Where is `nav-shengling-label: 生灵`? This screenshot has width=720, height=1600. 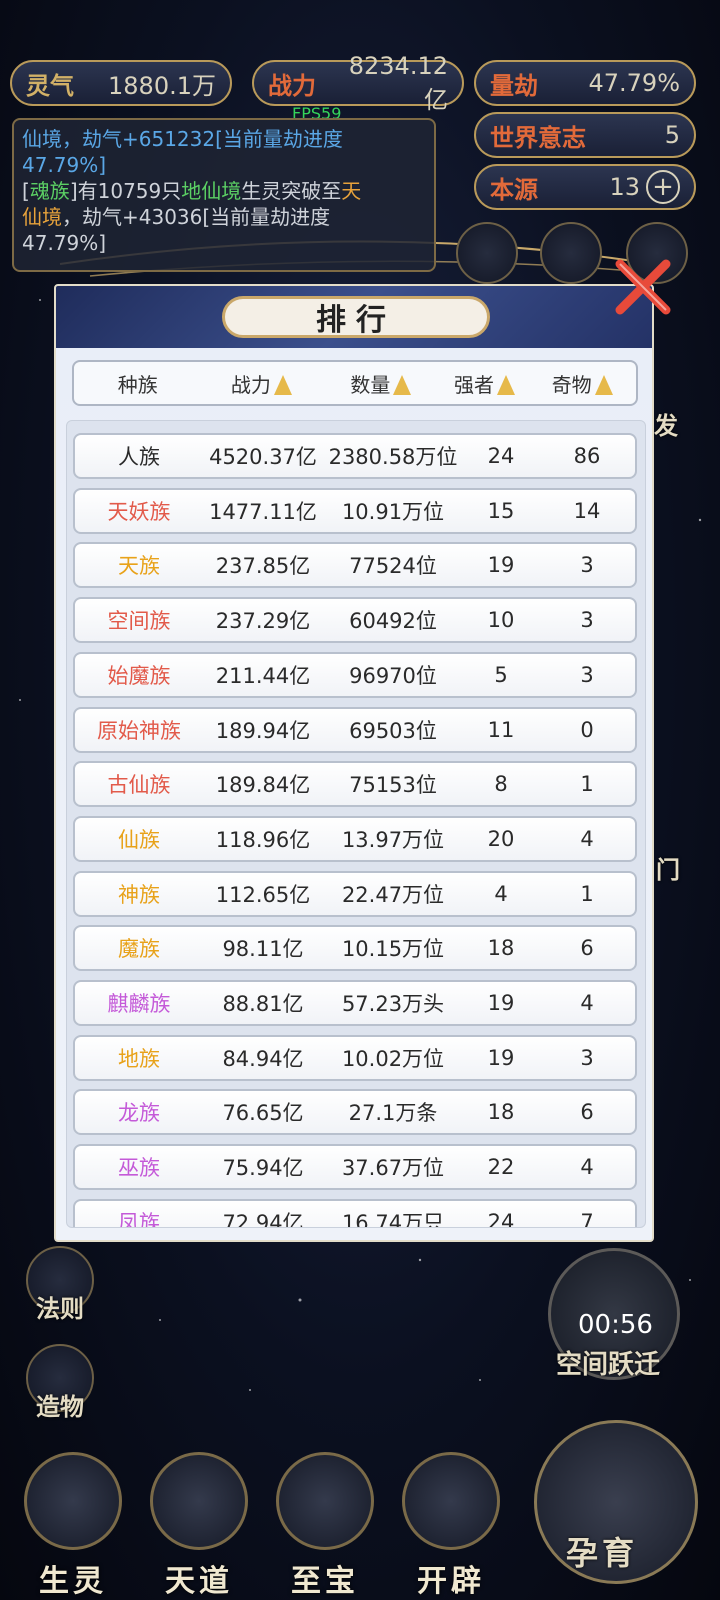 nav-shengling-label: 生灵 is located at coordinates (73, 1581).